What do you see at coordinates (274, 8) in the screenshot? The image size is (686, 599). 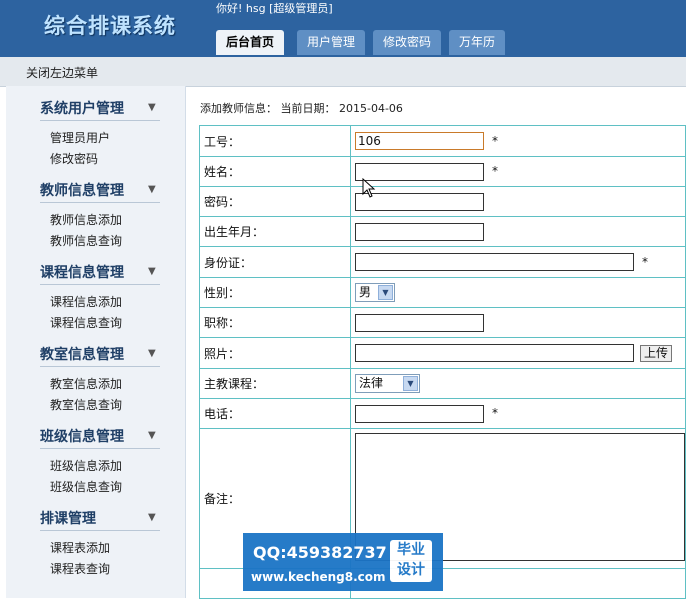 I see `user-greeting: 你好! hsg [超级管理员]` at bounding box center [274, 8].